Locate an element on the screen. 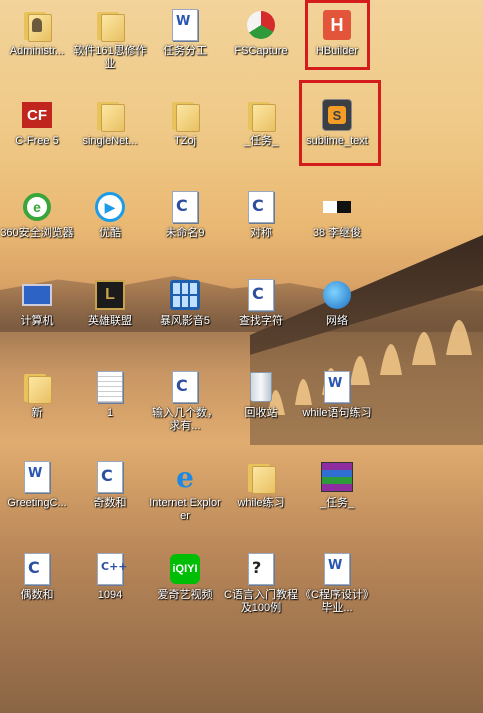  desktop-icon: ? C语言入门教程及100例 is located at coordinates (261, 583).